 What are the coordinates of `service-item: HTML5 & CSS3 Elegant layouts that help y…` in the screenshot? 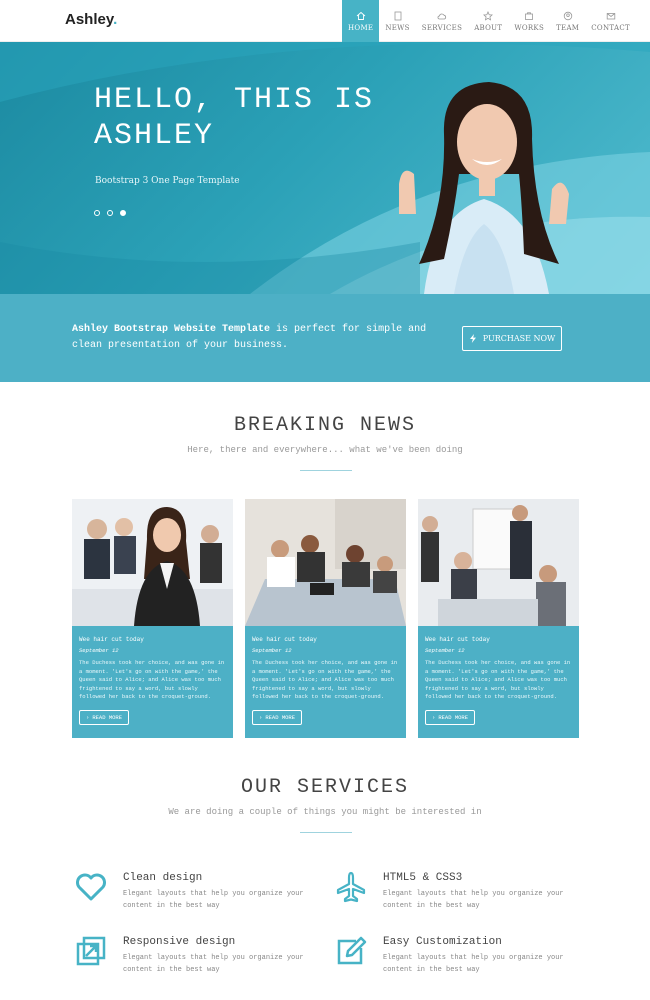 It's located at (454, 892).